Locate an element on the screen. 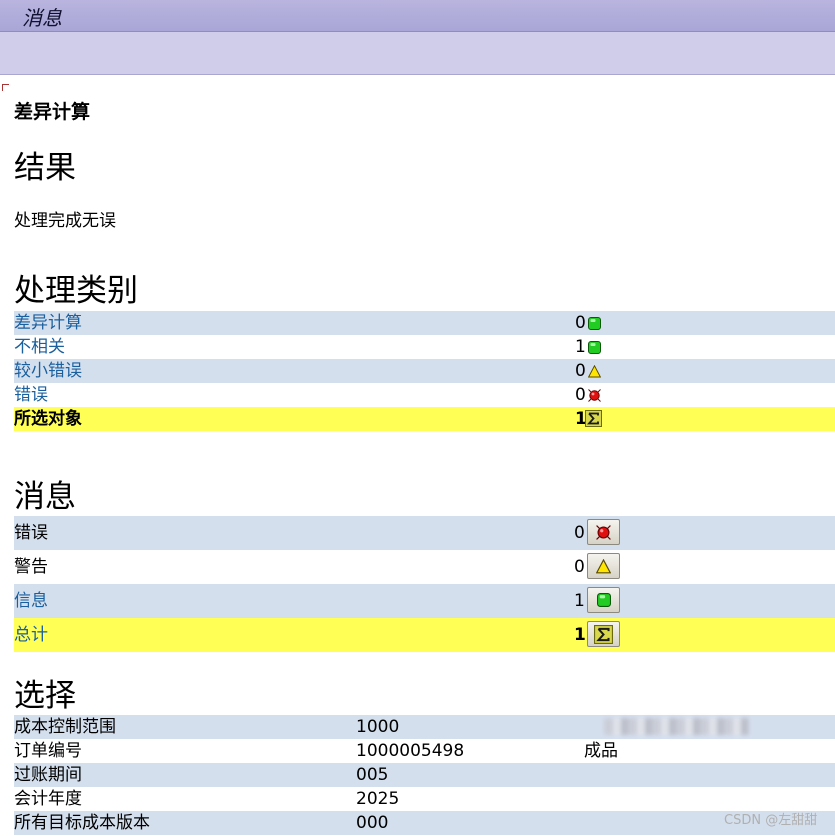 The height and width of the screenshot is (836, 835). category-label: 差异计算 is located at coordinates (48, 323).